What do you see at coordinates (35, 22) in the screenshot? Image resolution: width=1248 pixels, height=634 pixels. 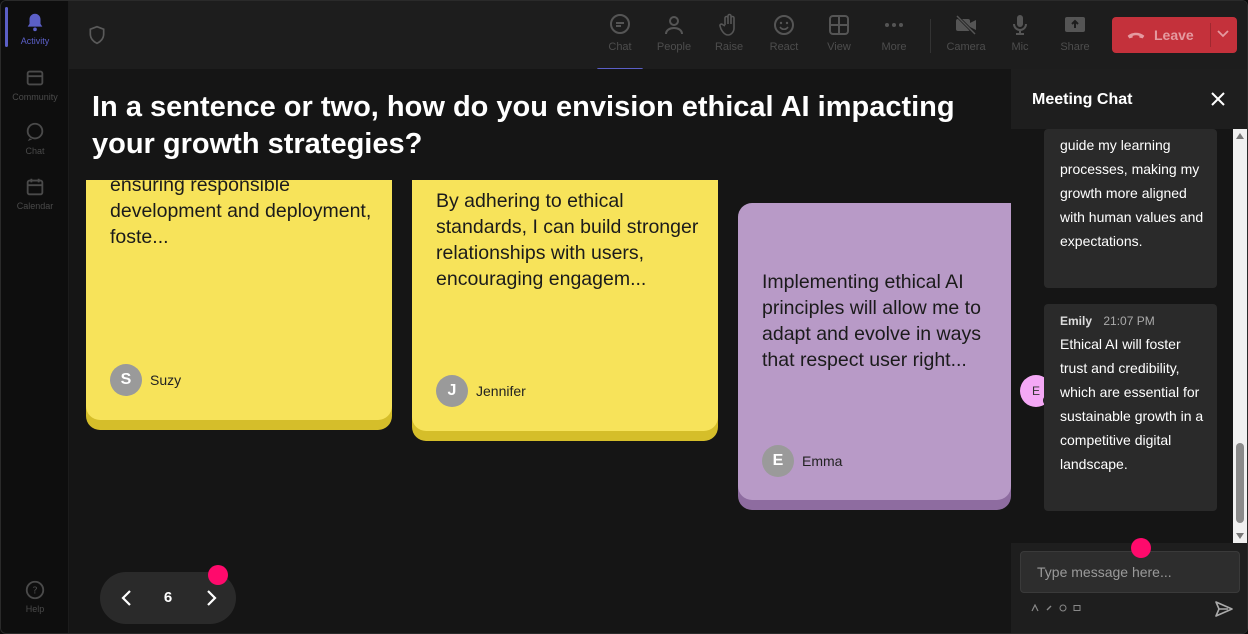 I see `bell-icon` at bounding box center [35, 22].